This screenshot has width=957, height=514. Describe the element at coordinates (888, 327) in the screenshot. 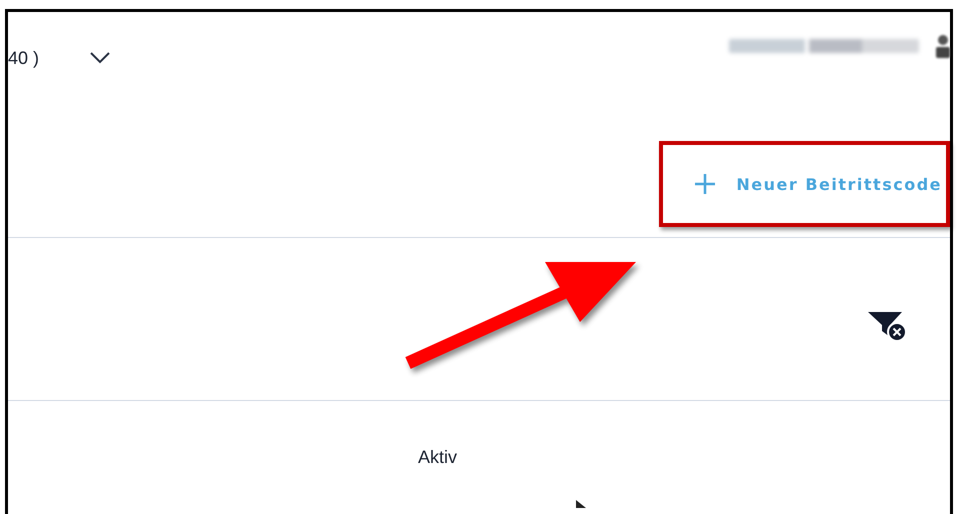

I see `clear-filter-icon` at that location.